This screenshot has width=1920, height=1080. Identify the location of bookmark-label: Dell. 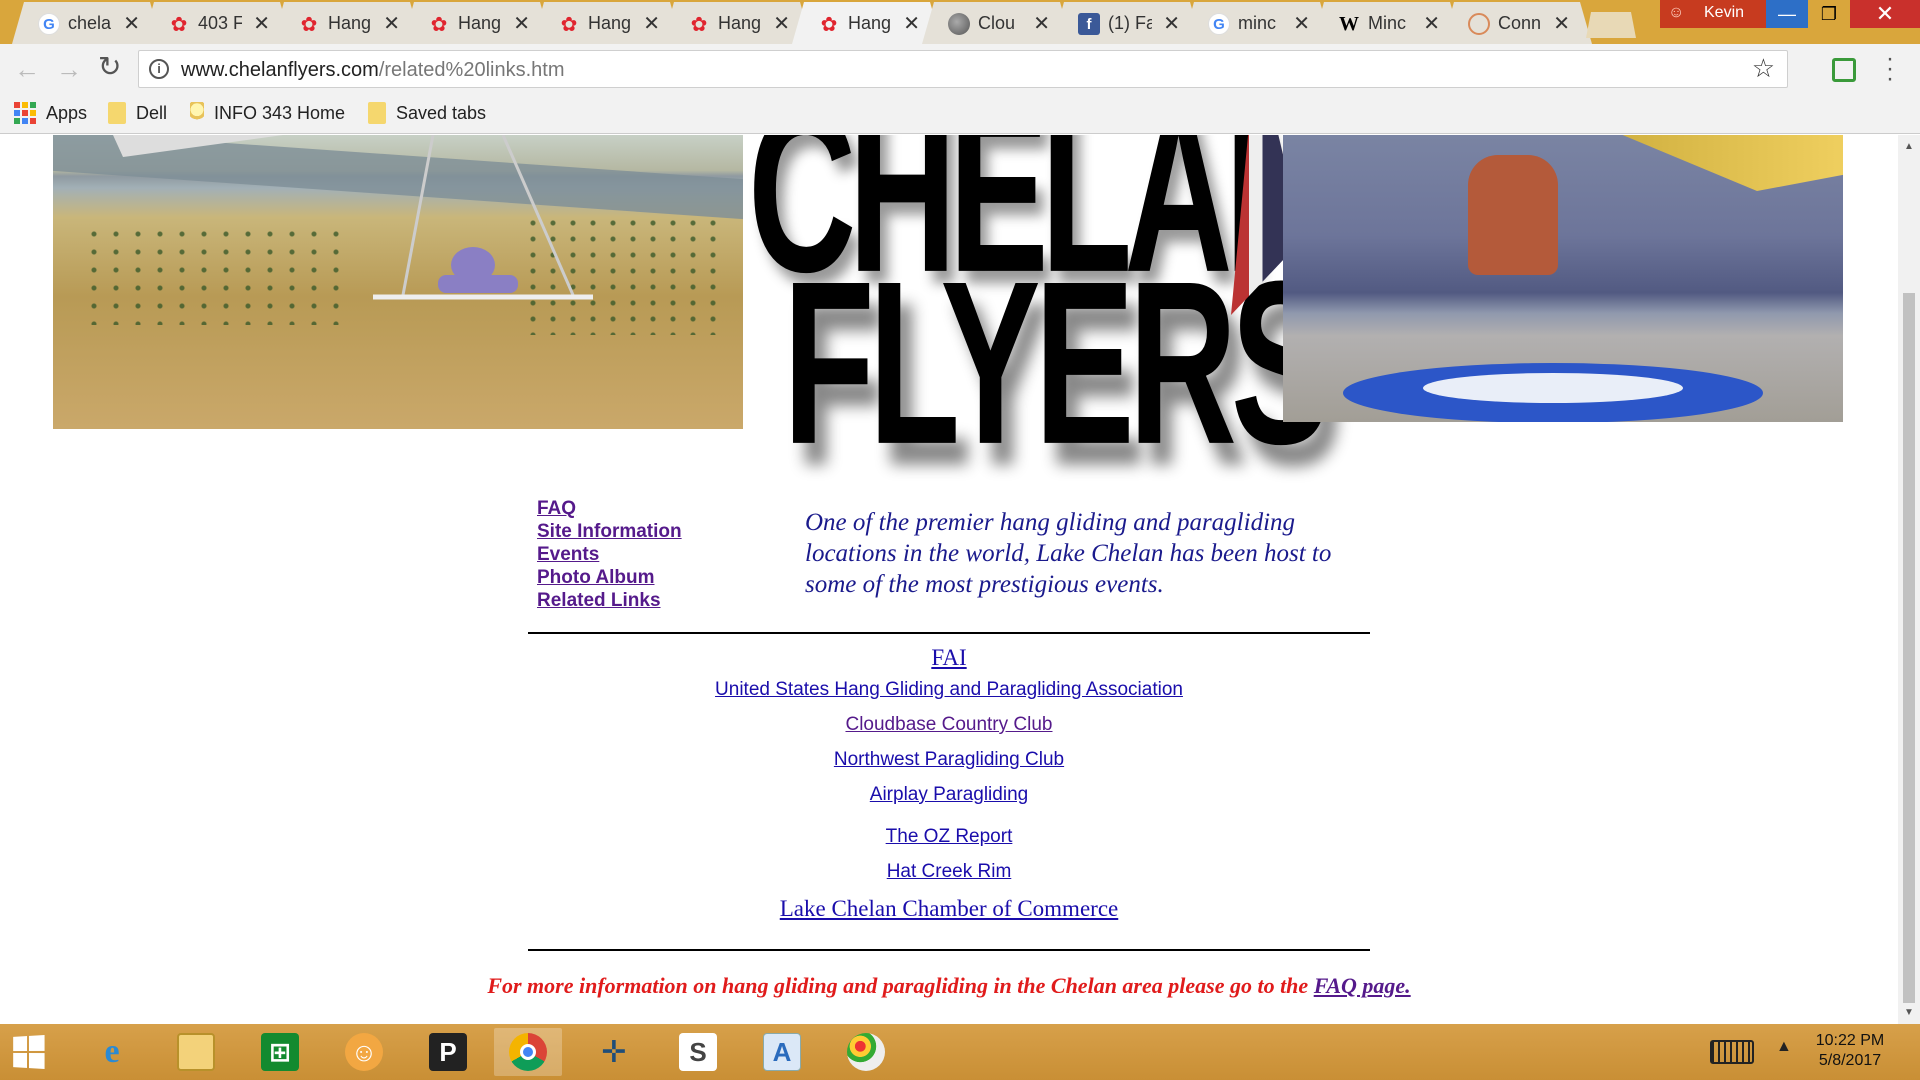
(152, 112).